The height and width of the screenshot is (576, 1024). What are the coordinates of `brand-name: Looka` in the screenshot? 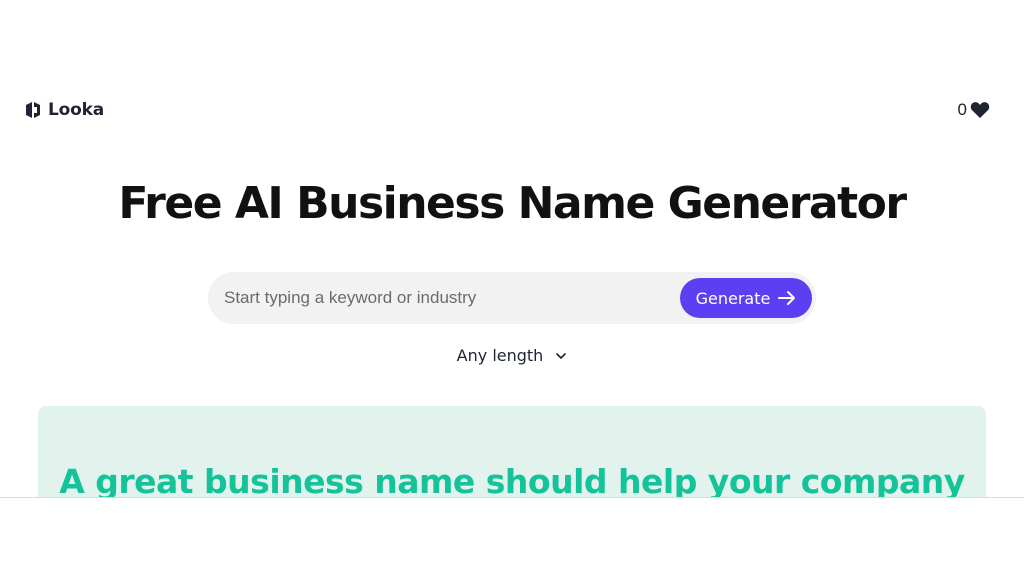 It's located at (76, 110).